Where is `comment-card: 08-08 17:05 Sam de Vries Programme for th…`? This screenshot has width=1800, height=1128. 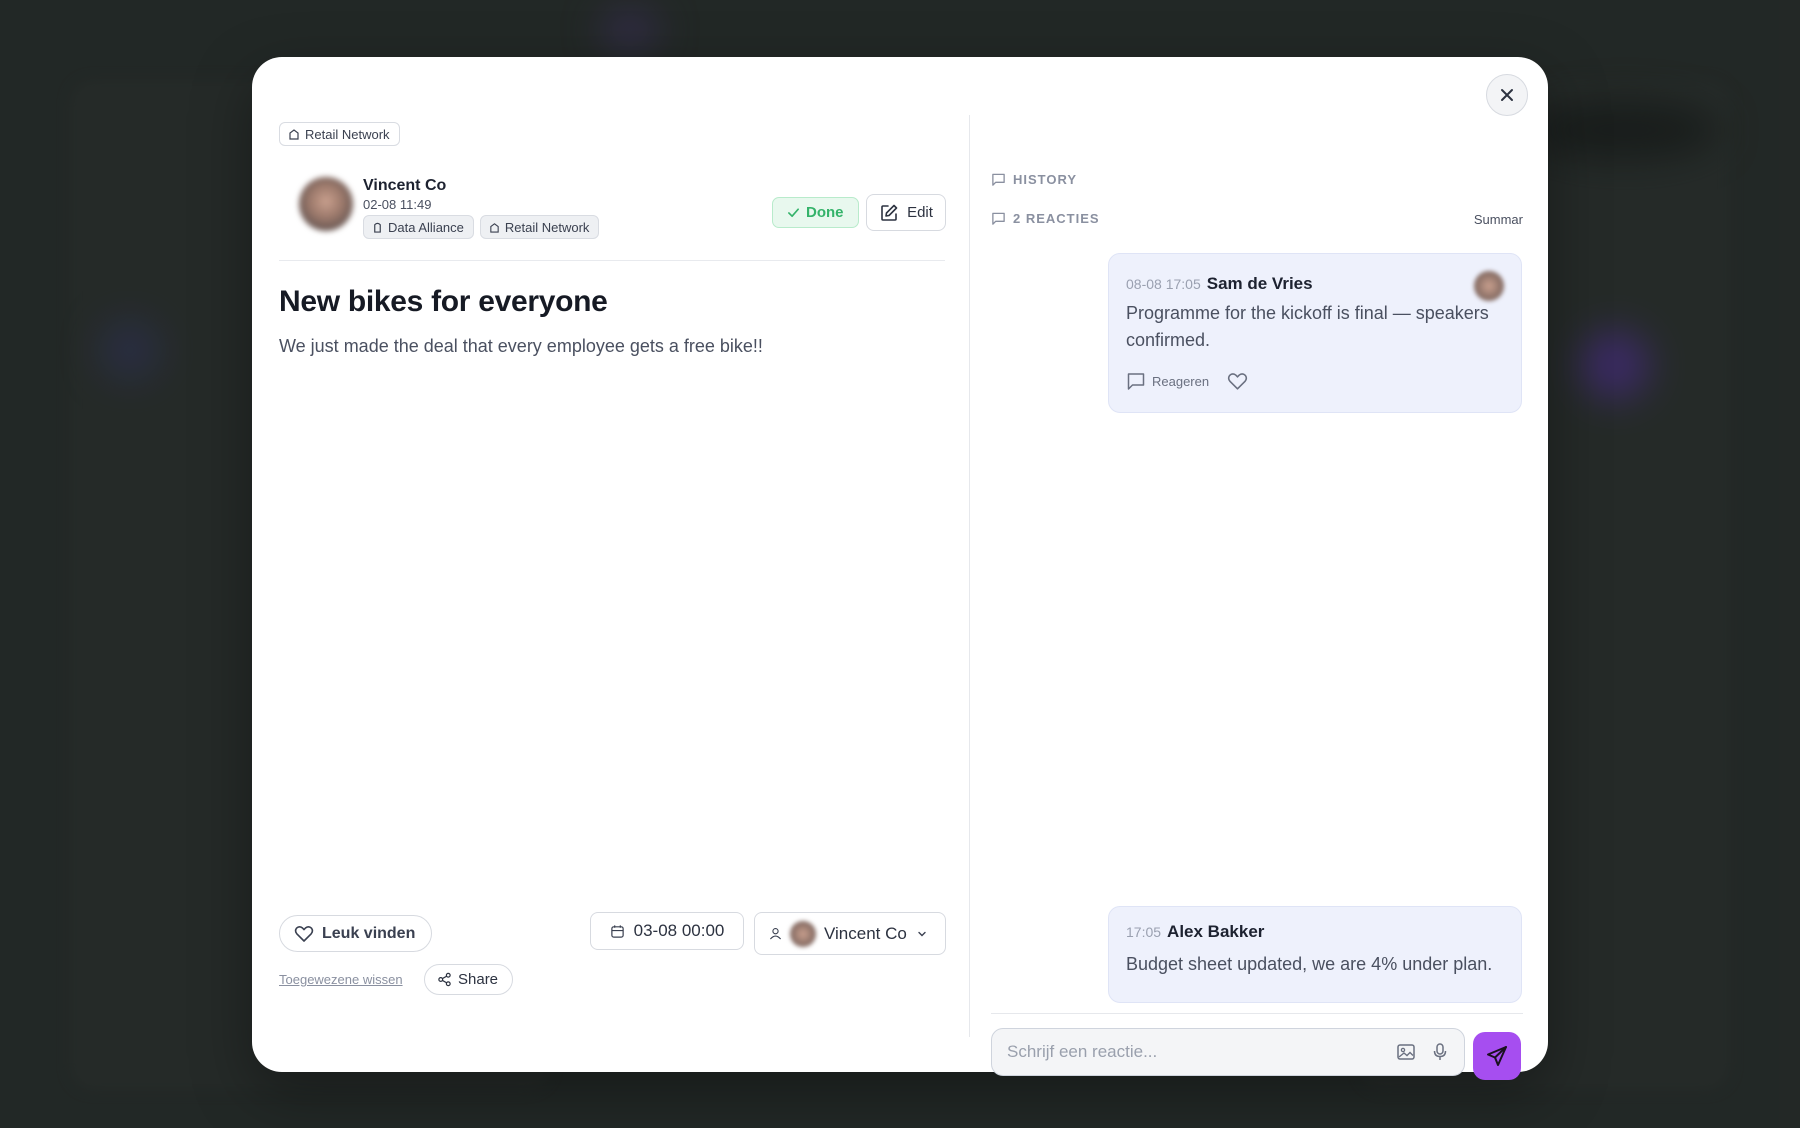
comment-card: 08-08 17:05 Sam de Vries Programme for th… is located at coordinates (1315, 333).